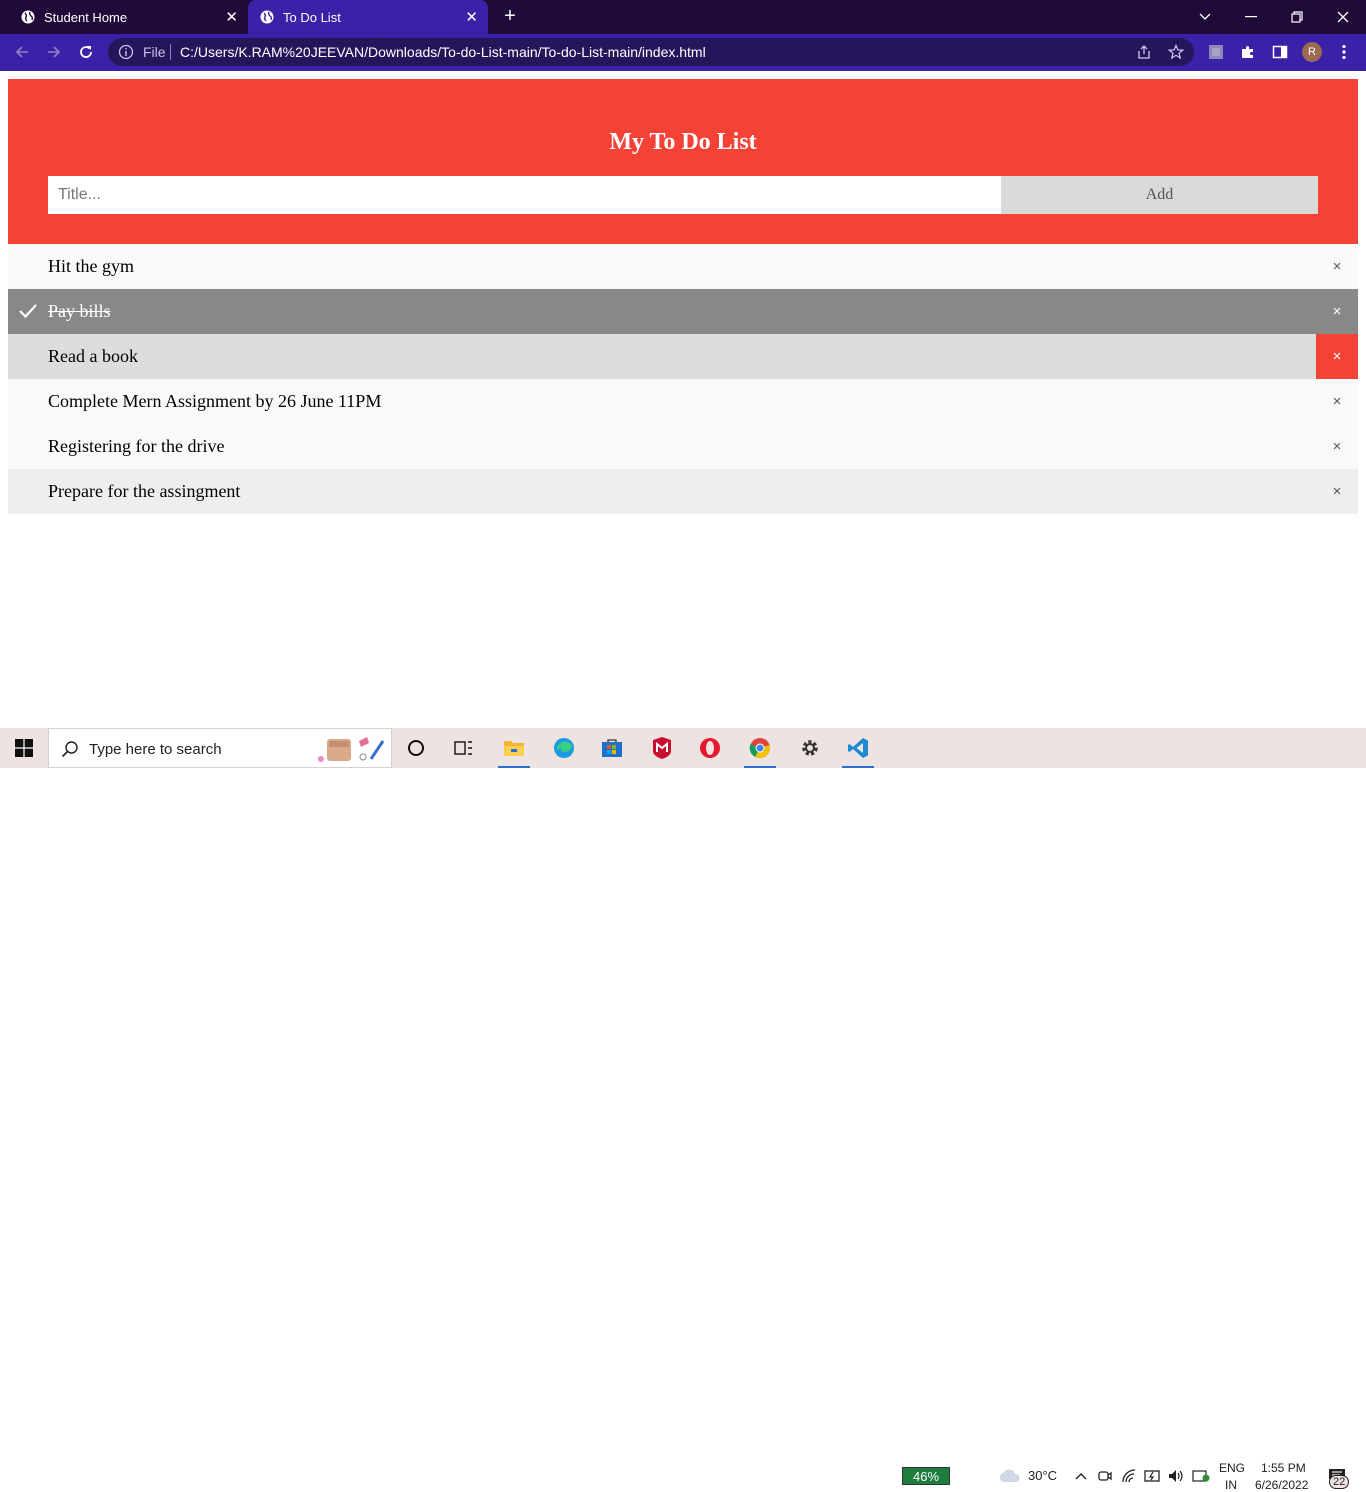 The height and width of the screenshot is (1492, 1366). What do you see at coordinates (1248, 52) in the screenshot?
I see `extensions-puzzle-icon` at bounding box center [1248, 52].